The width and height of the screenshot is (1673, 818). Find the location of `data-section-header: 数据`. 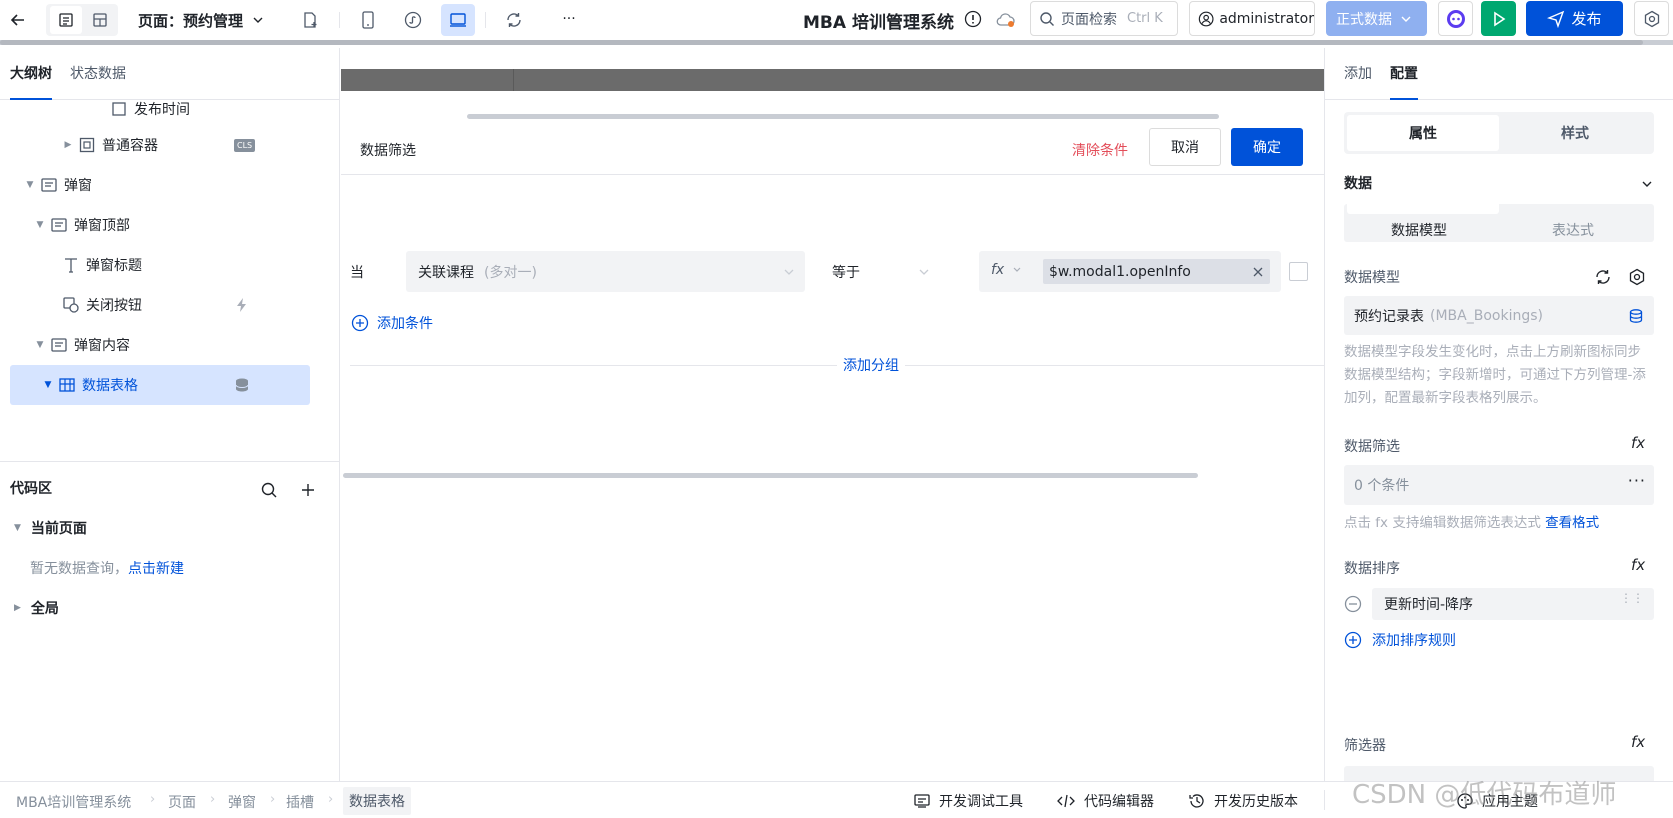

data-section-header: 数据 is located at coordinates (1499, 184).